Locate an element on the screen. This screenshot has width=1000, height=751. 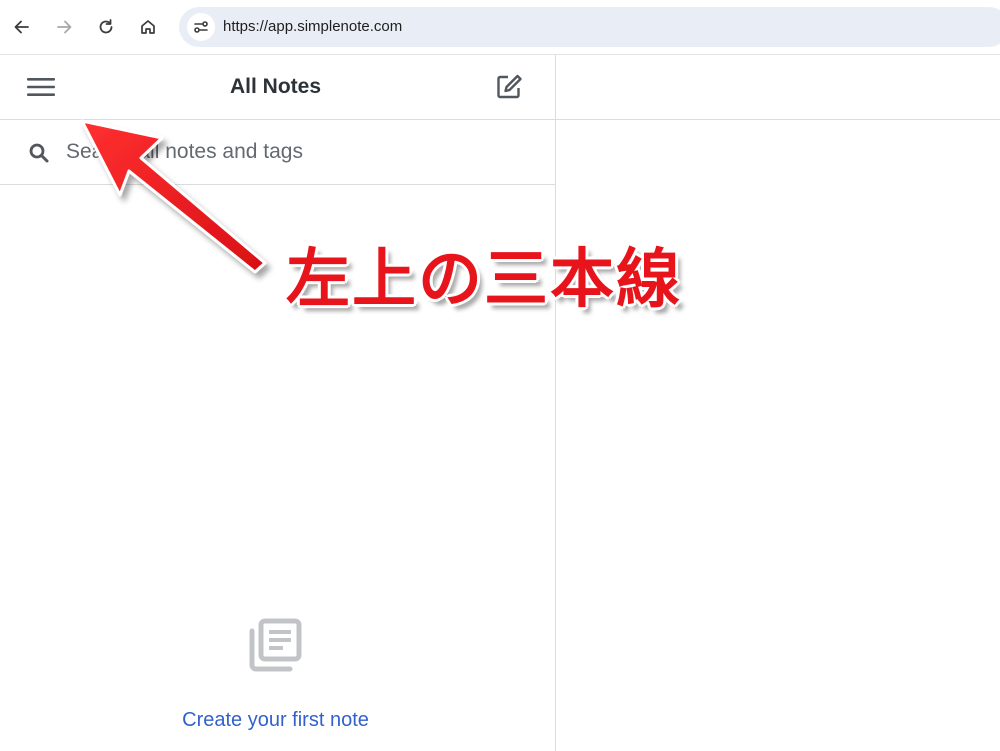
search-bar is located at coordinates (277, 152).